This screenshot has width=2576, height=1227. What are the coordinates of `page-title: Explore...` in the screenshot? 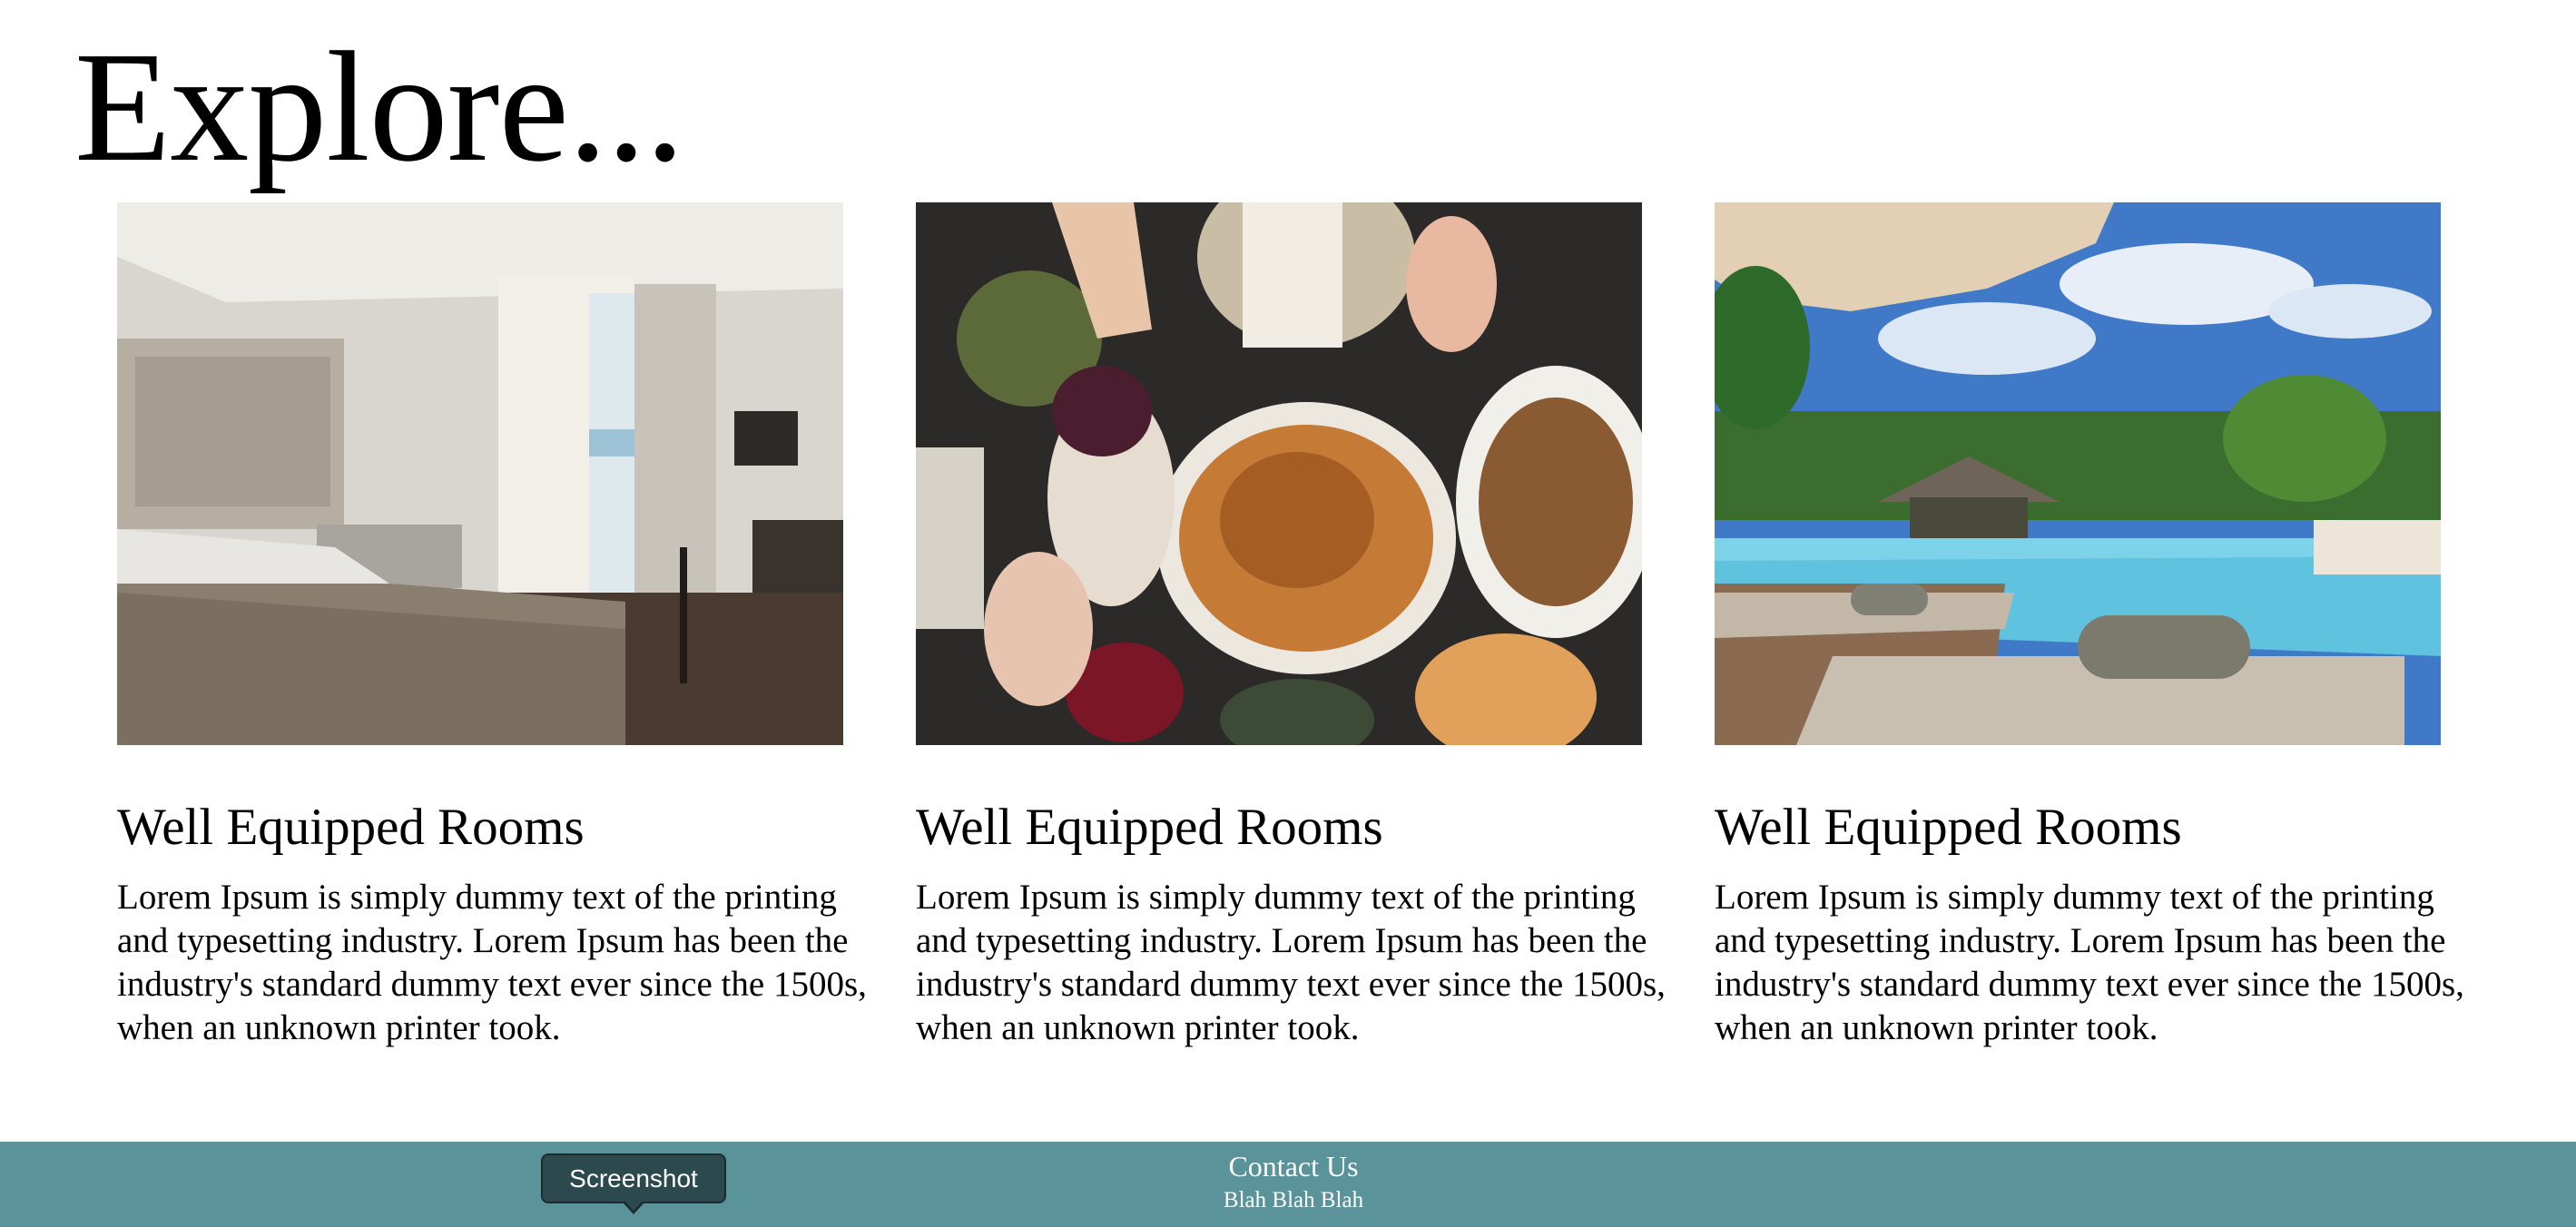 It's located at (379, 106).